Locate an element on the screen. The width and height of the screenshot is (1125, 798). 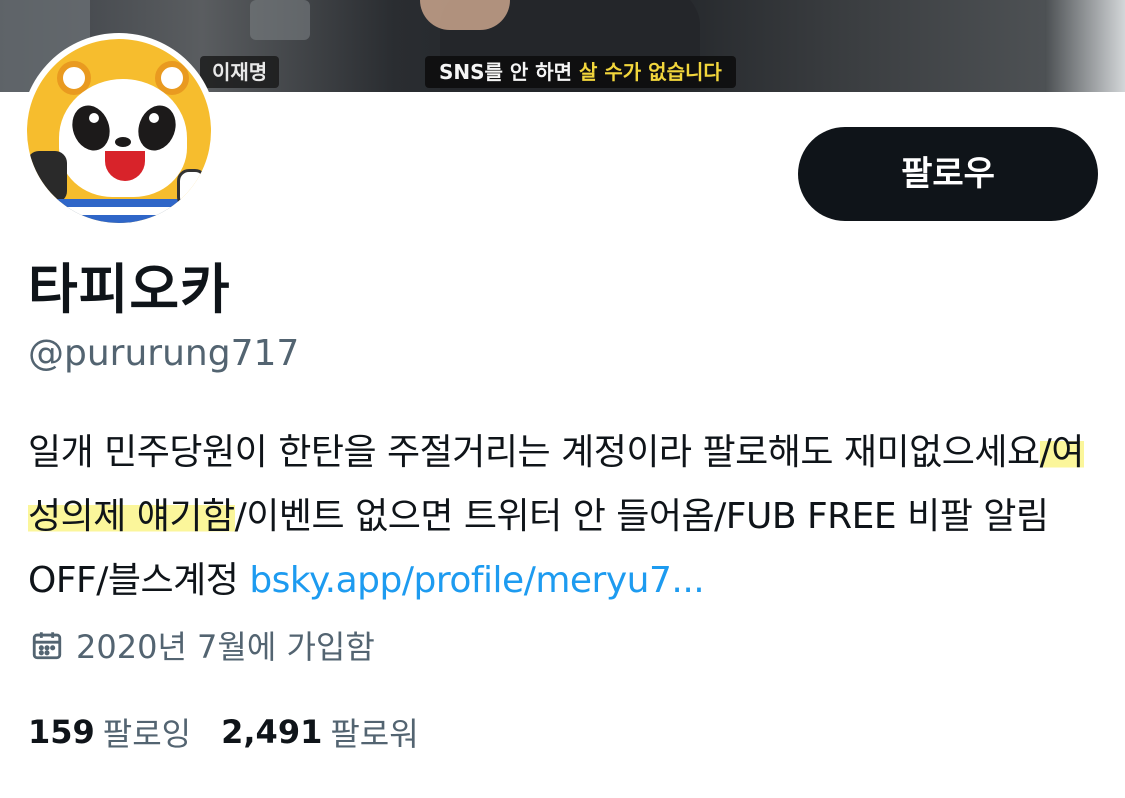
following-link: 159 팔로잉 is located at coordinates (109, 732).